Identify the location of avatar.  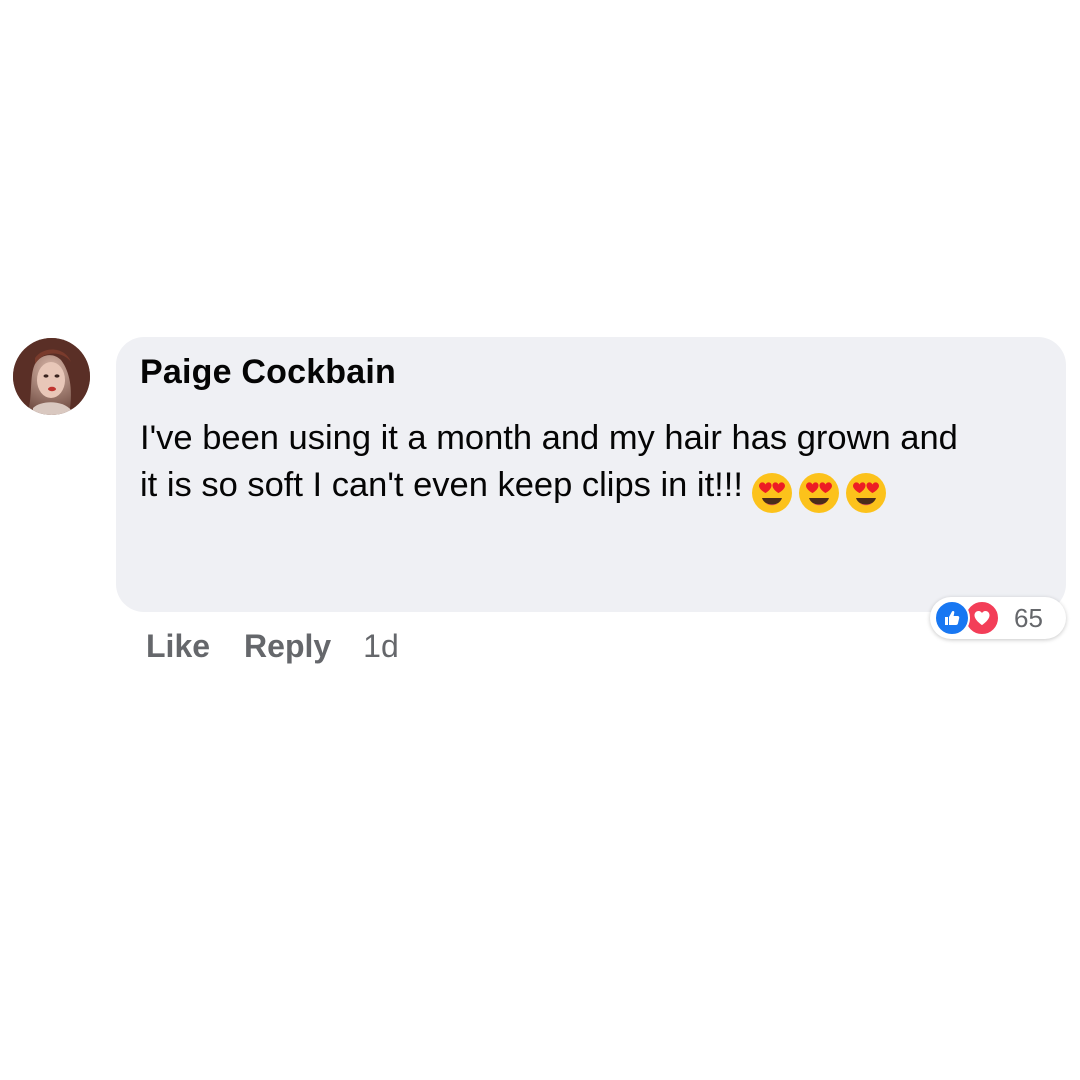
(51, 376).